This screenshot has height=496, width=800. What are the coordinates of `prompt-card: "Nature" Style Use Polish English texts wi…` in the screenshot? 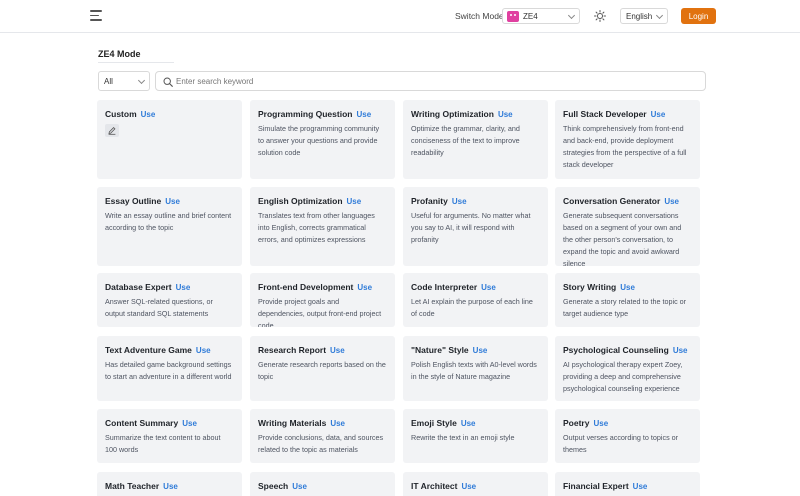 It's located at (475, 368).